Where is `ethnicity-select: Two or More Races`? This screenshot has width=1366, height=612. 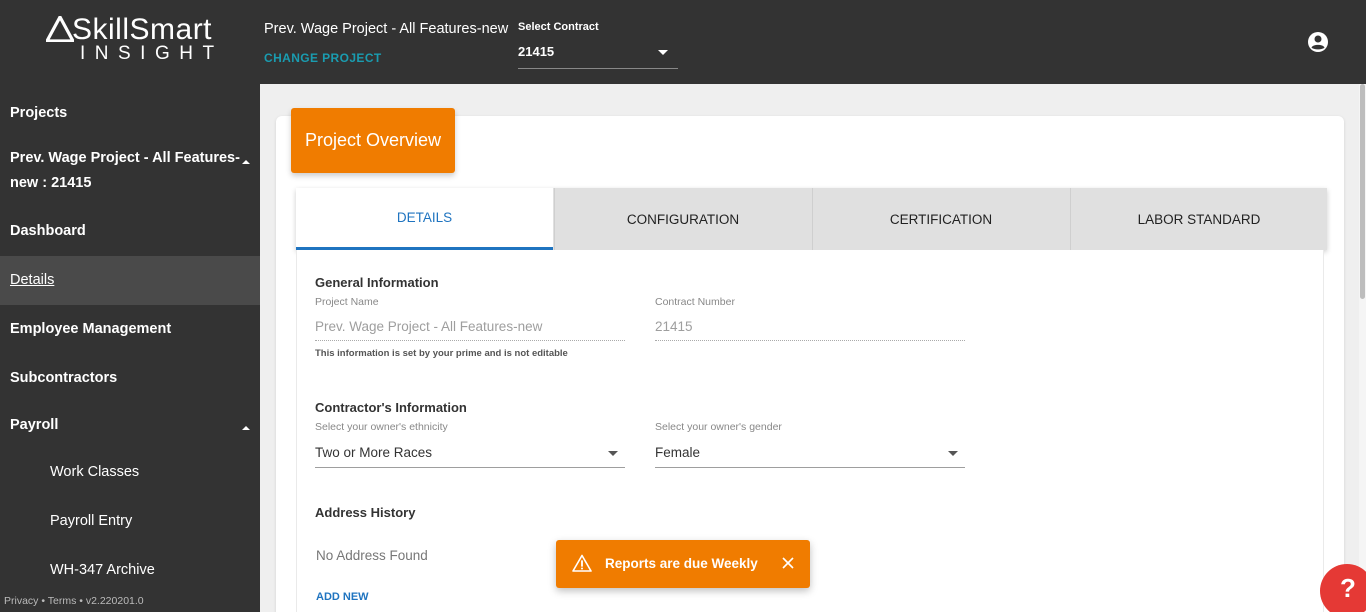
ethnicity-select: Two or More Races is located at coordinates (373, 452).